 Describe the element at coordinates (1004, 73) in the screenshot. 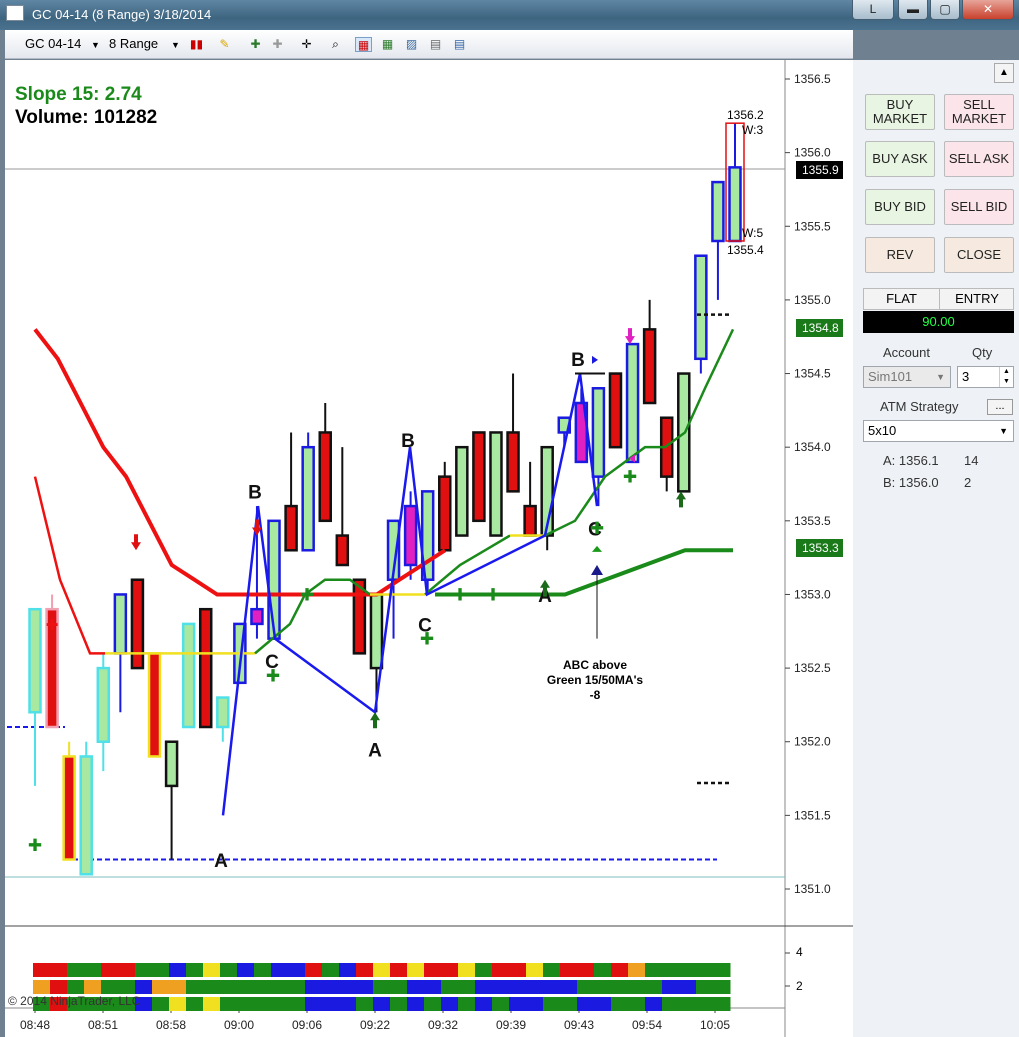

I see `collapse-panel-icon: ▲` at that location.